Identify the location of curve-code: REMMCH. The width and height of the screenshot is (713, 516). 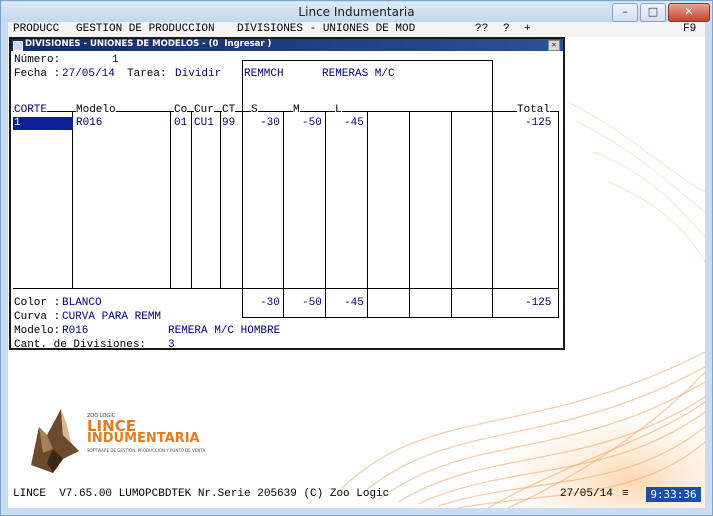
(264, 74).